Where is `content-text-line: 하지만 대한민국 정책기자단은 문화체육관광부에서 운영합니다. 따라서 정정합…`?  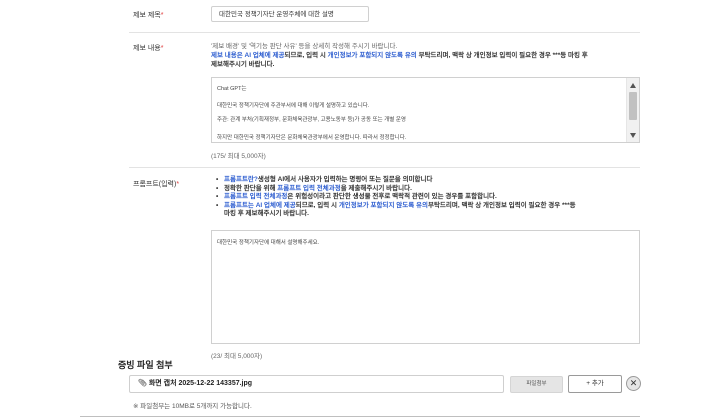
content-text-line: 하지만 대한민국 정책기자단은 문화체육관광부에서 운영합니다. 따라서 정정합… is located at coordinates (312, 138).